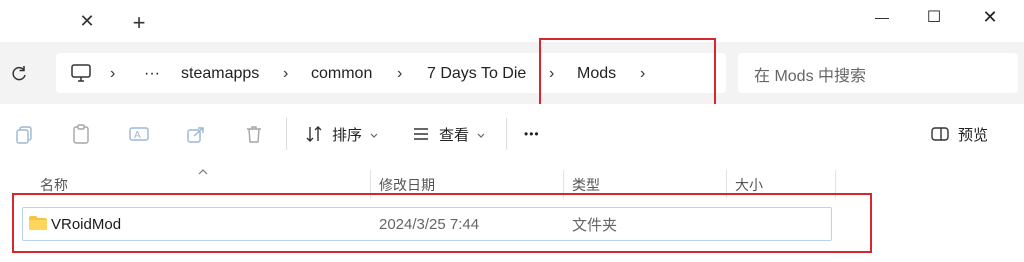 This screenshot has width=1024, height=262. What do you see at coordinates (934, 17) in the screenshot?
I see `maximize-button: ☐` at bounding box center [934, 17].